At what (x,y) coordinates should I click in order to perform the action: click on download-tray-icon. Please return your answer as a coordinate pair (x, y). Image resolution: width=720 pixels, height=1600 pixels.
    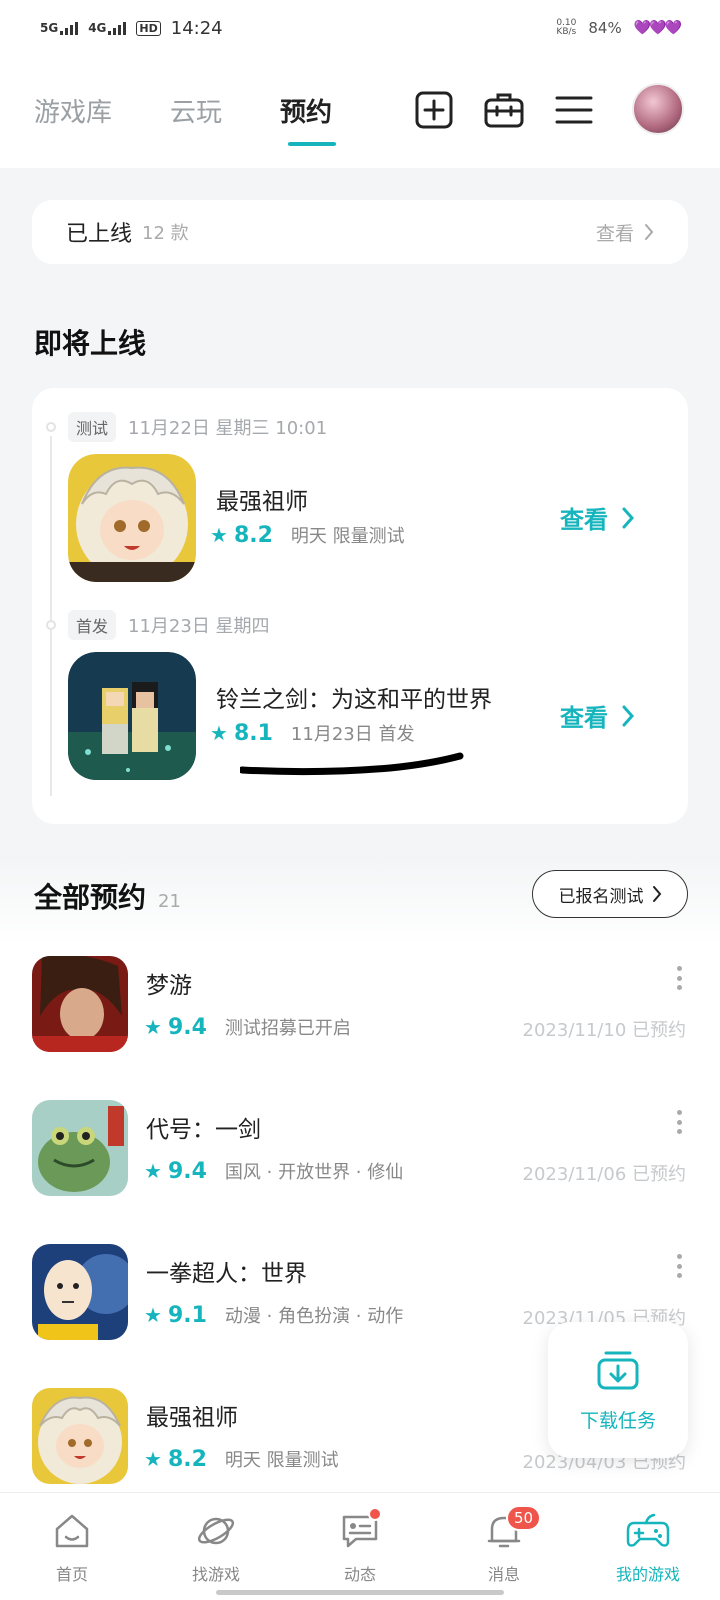
    Looking at the image, I should click on (618, 1370).